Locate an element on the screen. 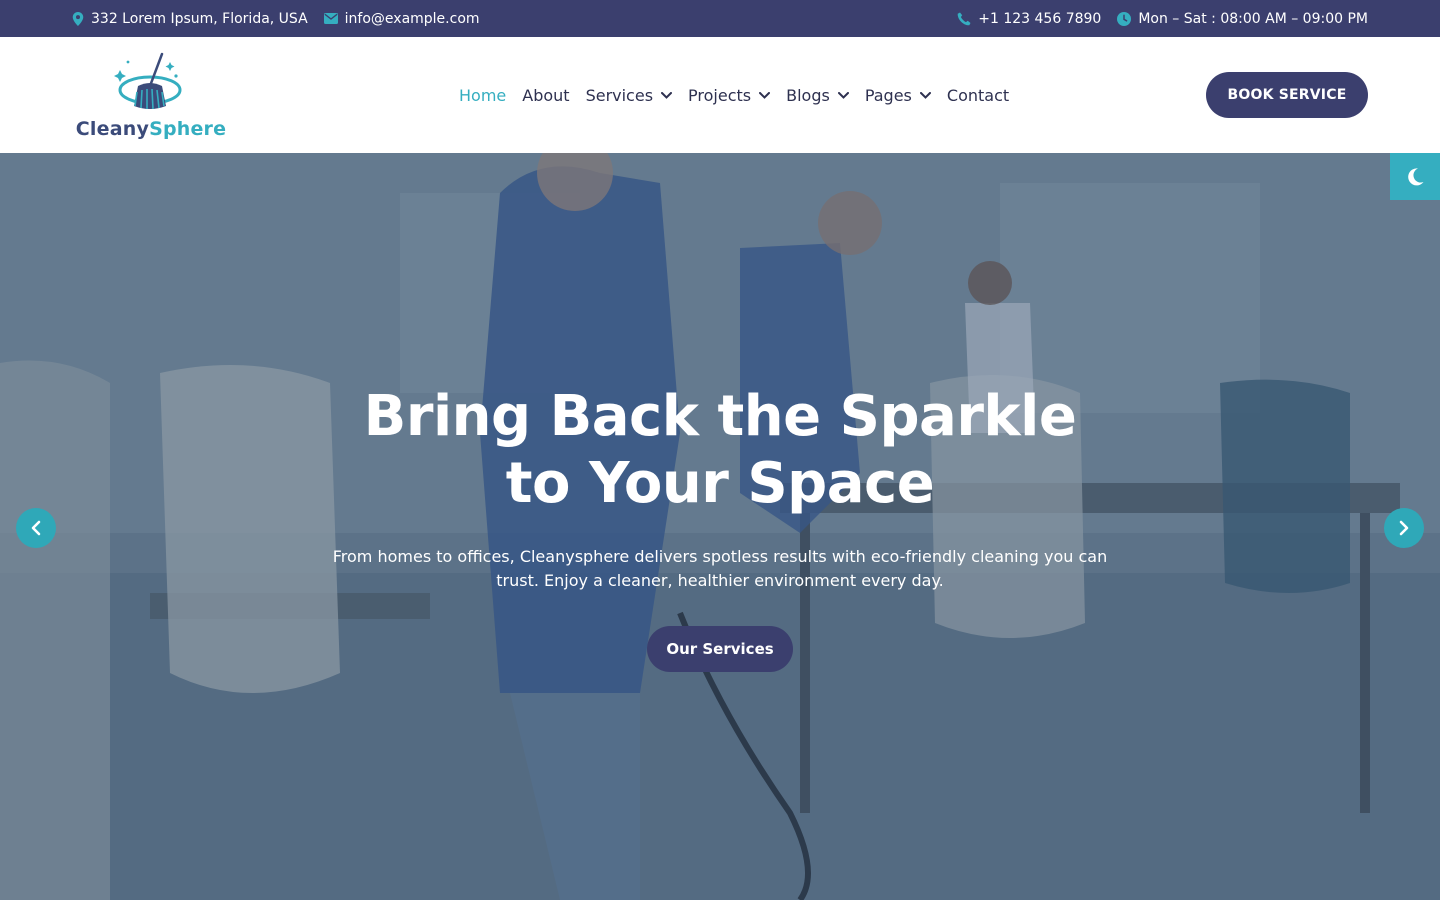 Image resolution: width=1440 pixels, height=900 pixels. nav-home-label: Home is located at coordinates (483, 95).